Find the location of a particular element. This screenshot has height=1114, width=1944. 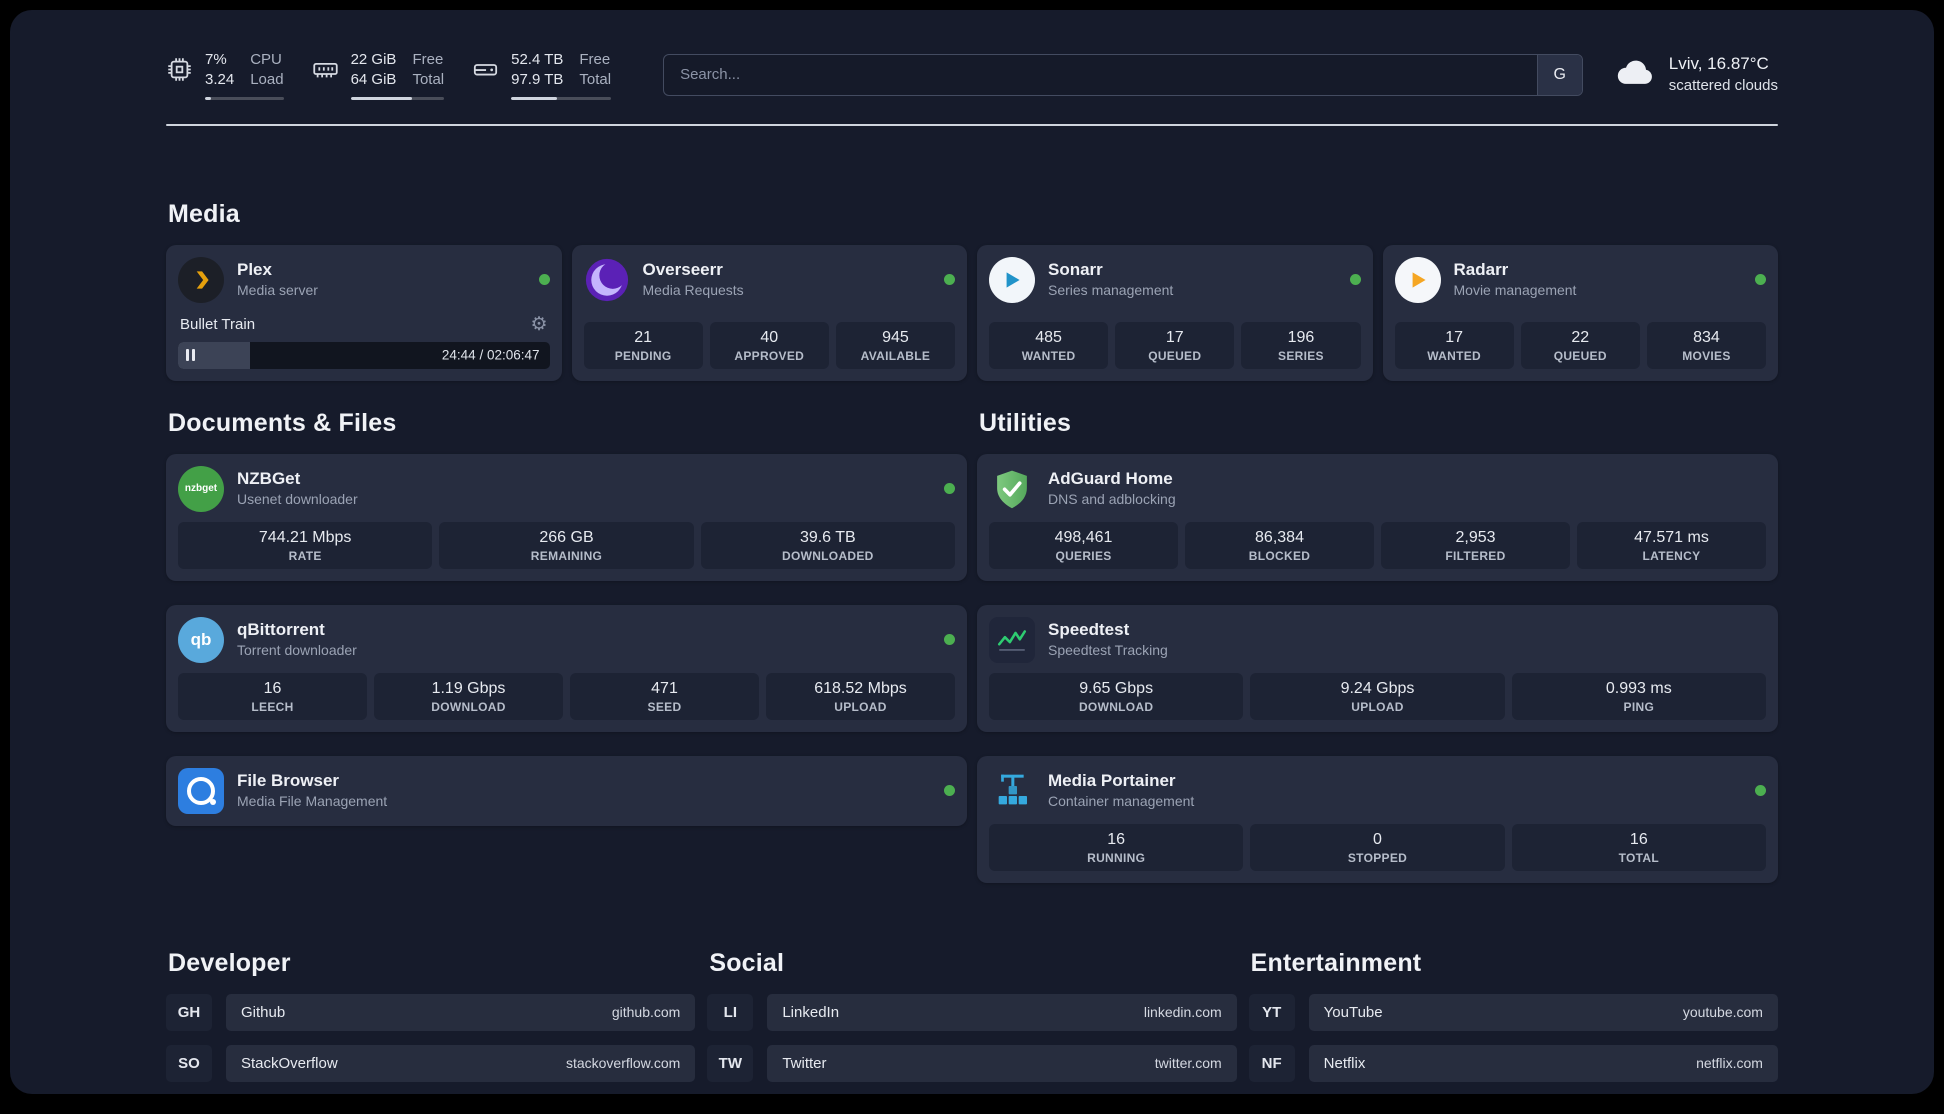

link-row-twitter: TW Twitter twitter.com is located at coordinates (972, 1063).